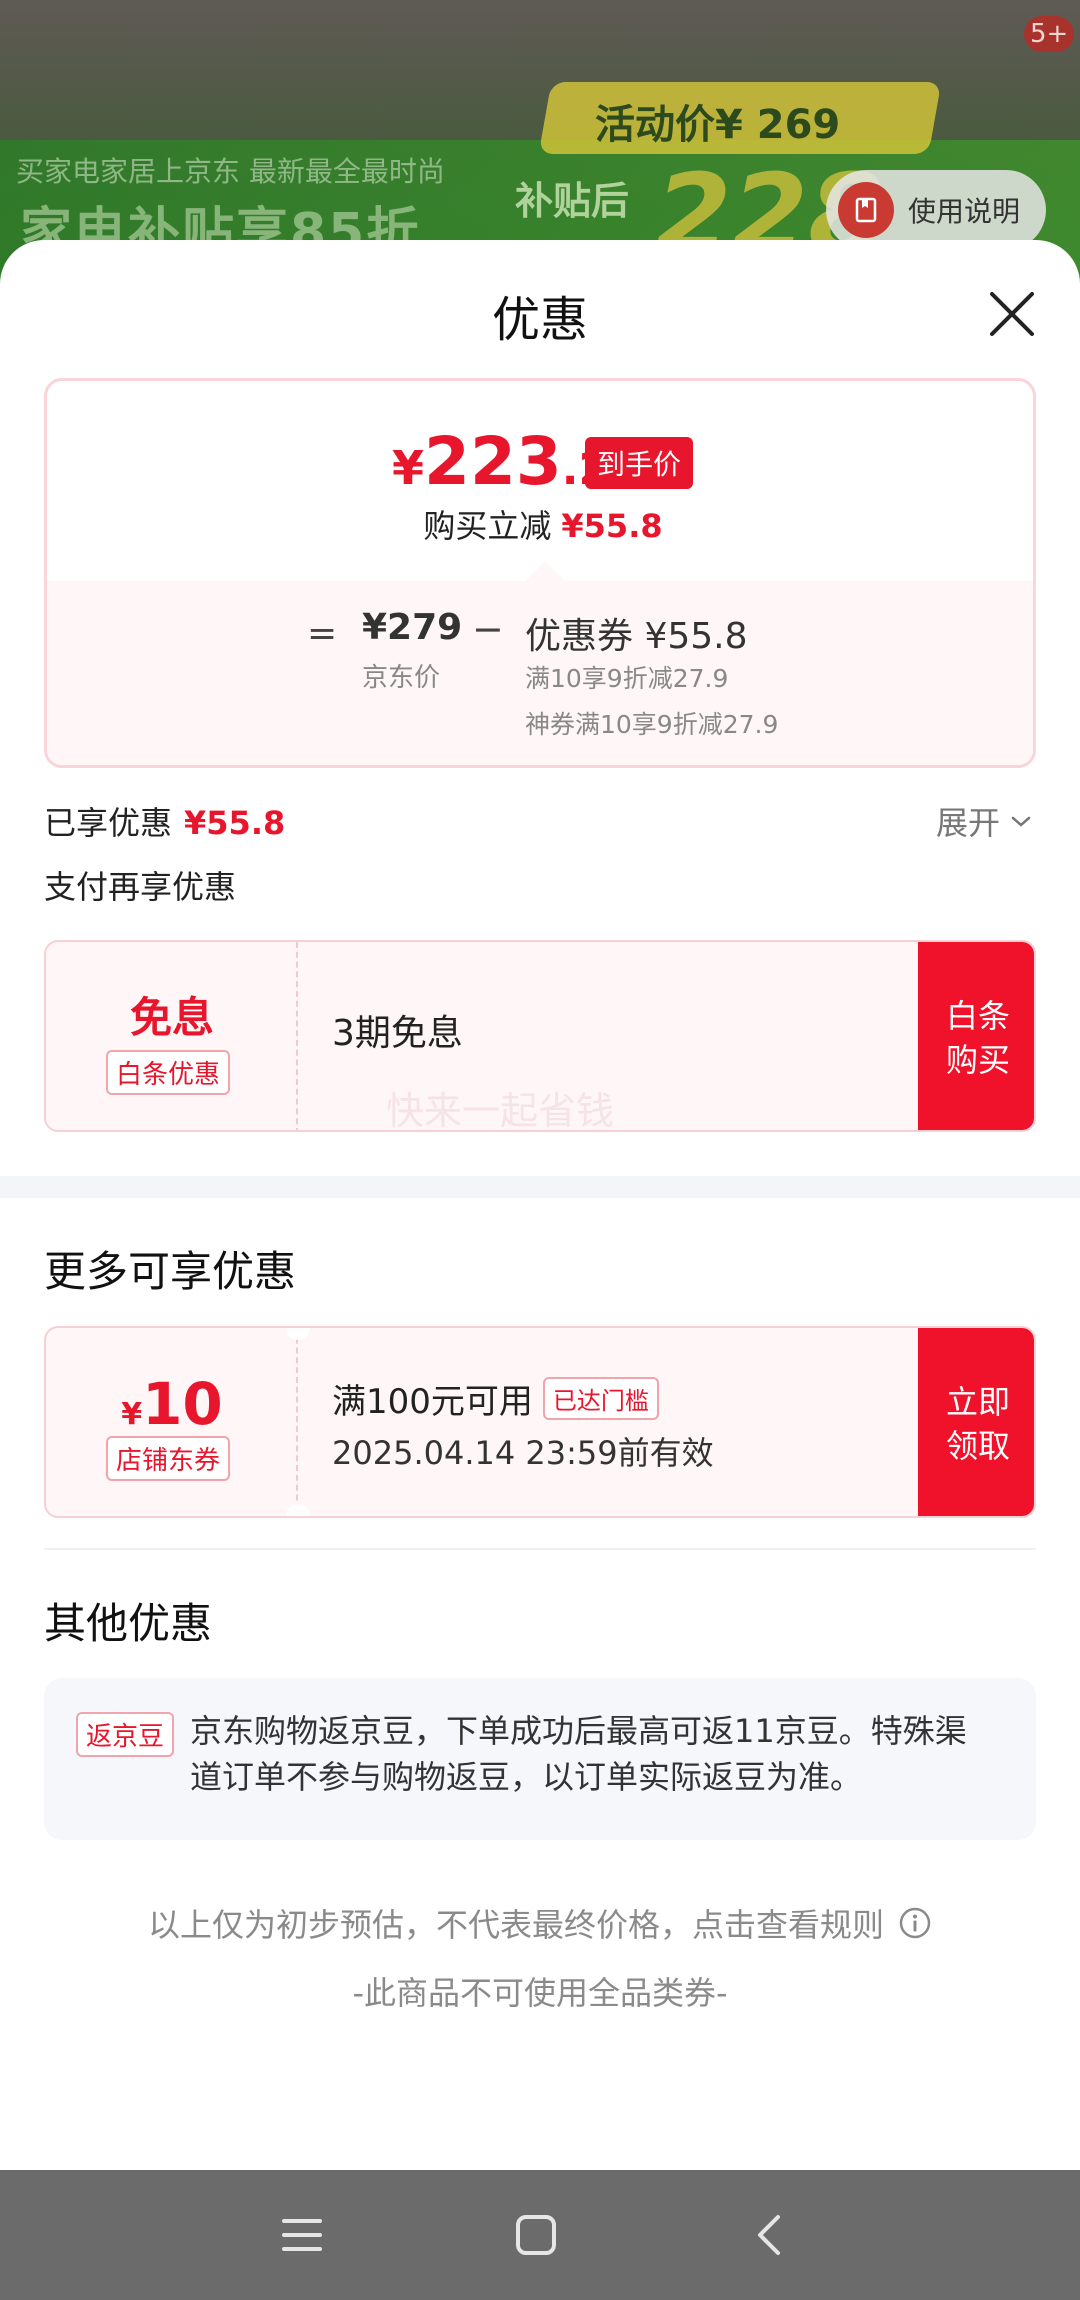  I want to click on coupon-cutout-bottom, so click(298, 1510).